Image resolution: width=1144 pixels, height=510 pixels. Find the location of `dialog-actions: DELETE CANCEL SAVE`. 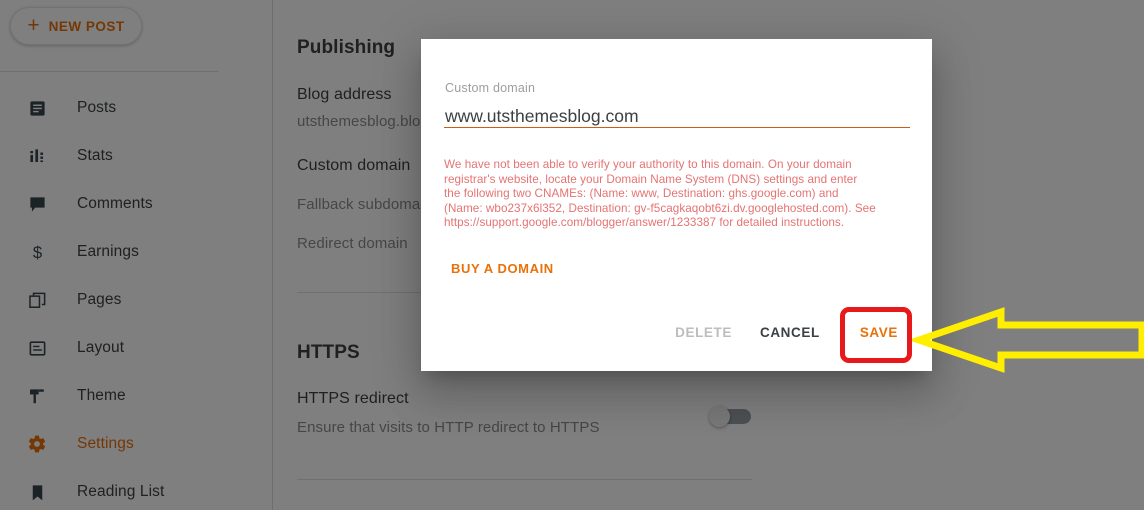

dialog-actions: DELETE CANCEL SAVE is located at coordinates (676, 332).